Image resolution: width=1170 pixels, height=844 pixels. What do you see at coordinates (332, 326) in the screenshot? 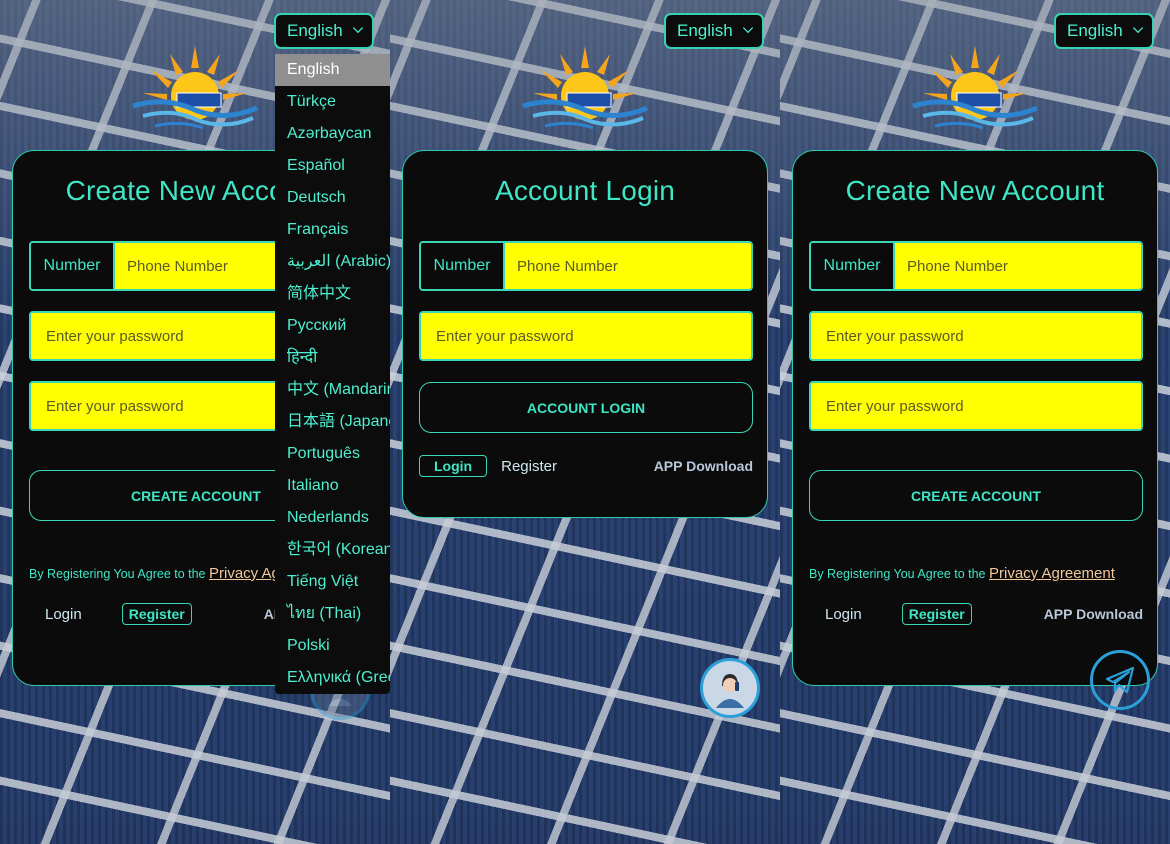
I see `language-option: Русский` at bounding box center [332, 326].